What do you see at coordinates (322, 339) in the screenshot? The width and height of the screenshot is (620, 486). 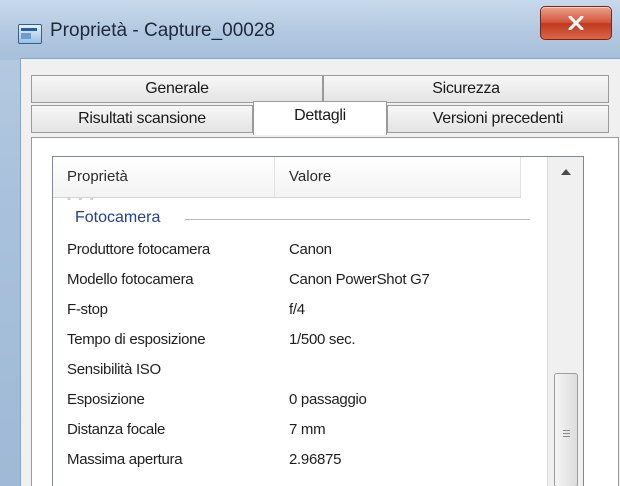 I see `property-value: 1/500 sec.` at bounding box center [322, 339].